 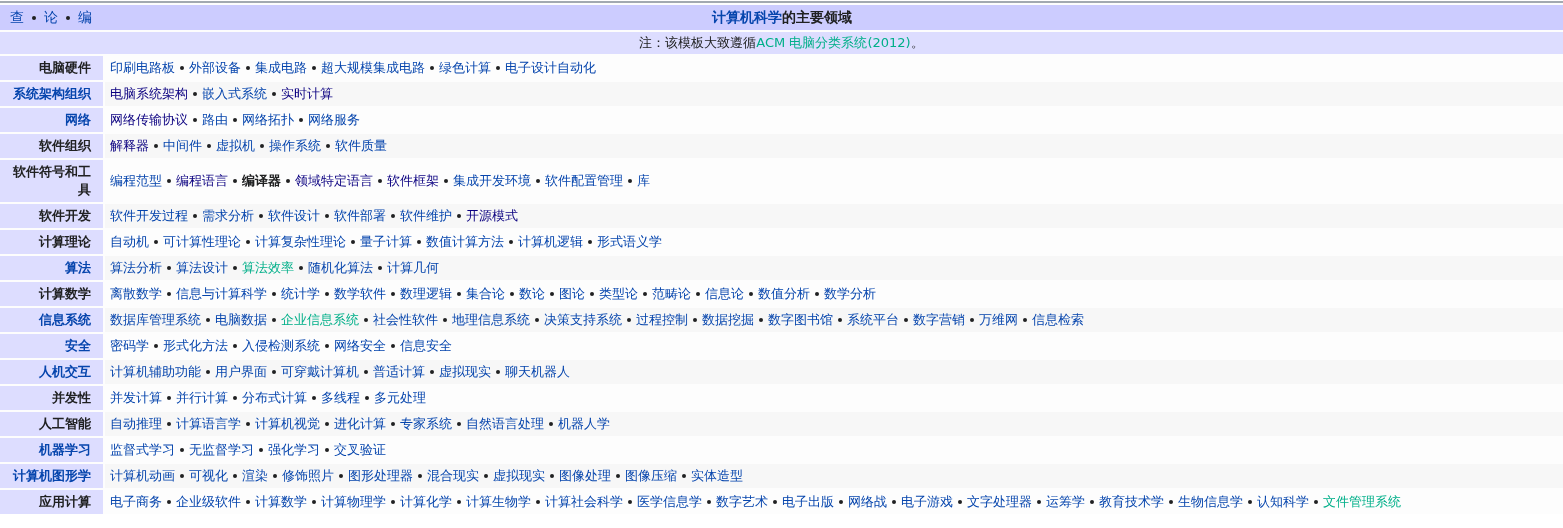 I want to click on topic-link: 可视化, so click(x=208, y=476).